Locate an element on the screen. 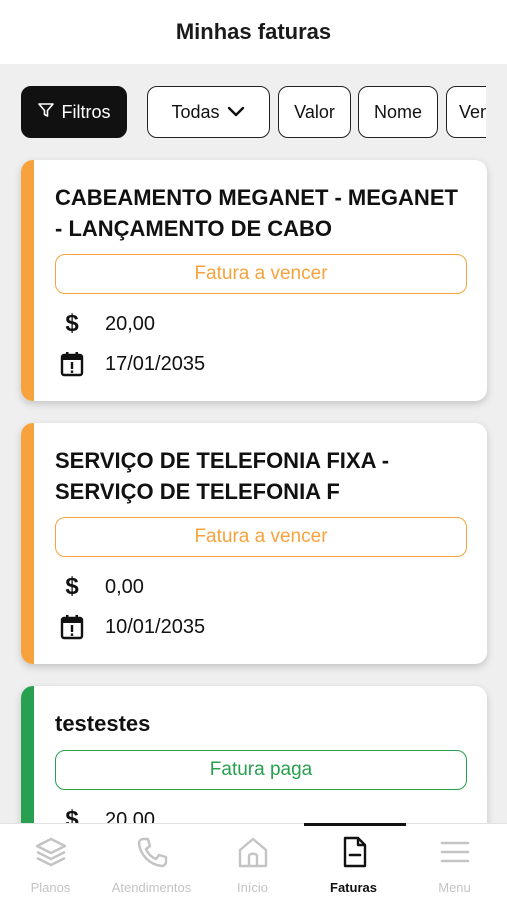  tab-planos: Planos is located at coordinates (50, 862).